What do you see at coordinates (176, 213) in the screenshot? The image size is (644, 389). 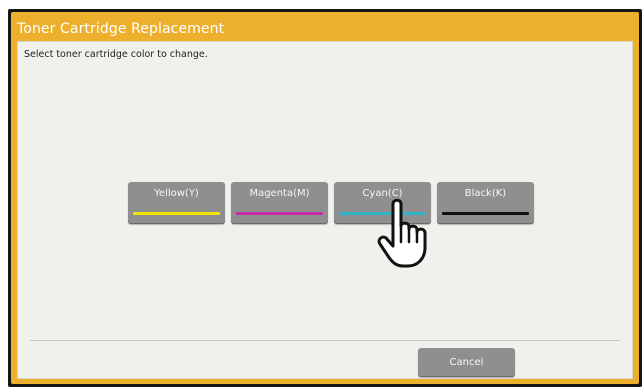 I see `yellow-color-stripe` at bounding box center [176, 213].